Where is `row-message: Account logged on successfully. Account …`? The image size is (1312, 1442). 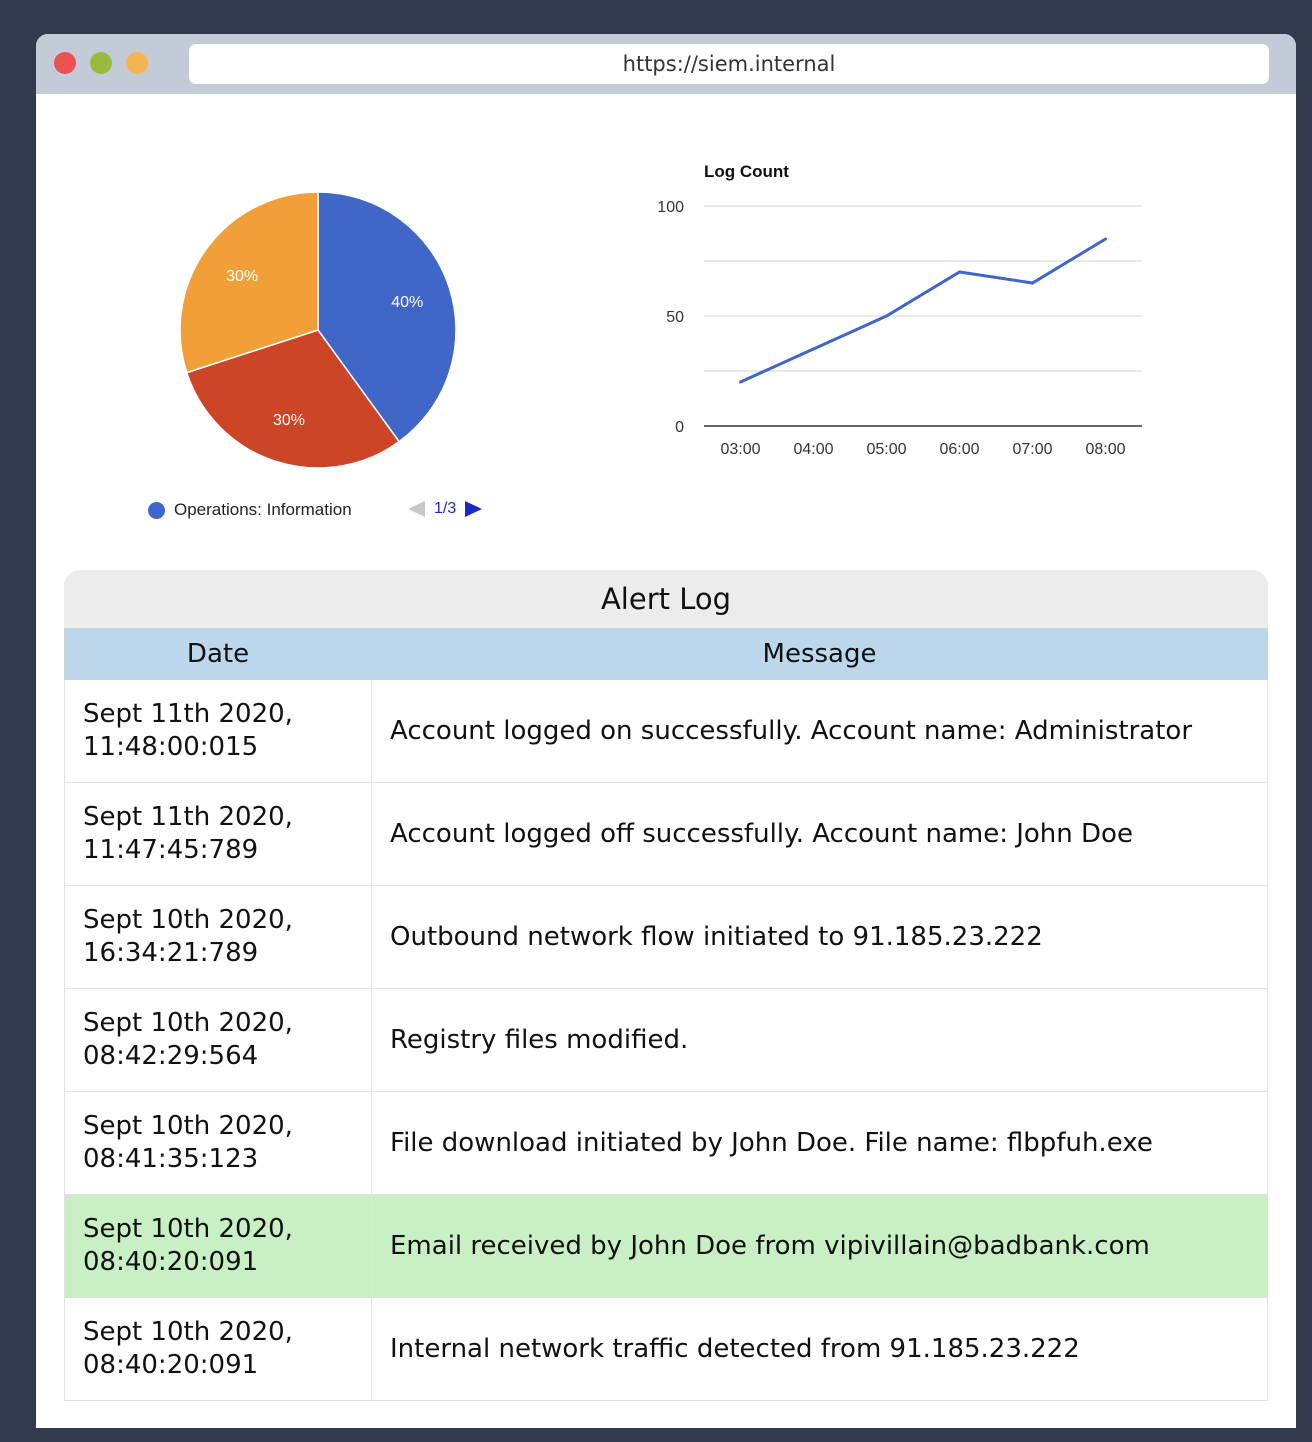
row-message: Account logged on successfully. Account … is located at coordinates (819, 731).